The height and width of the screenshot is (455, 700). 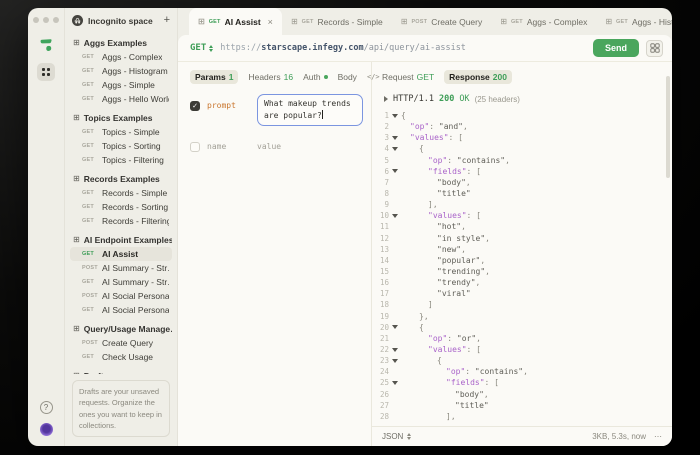 I want to click on line-number: 19, so click(x=384, y=316).